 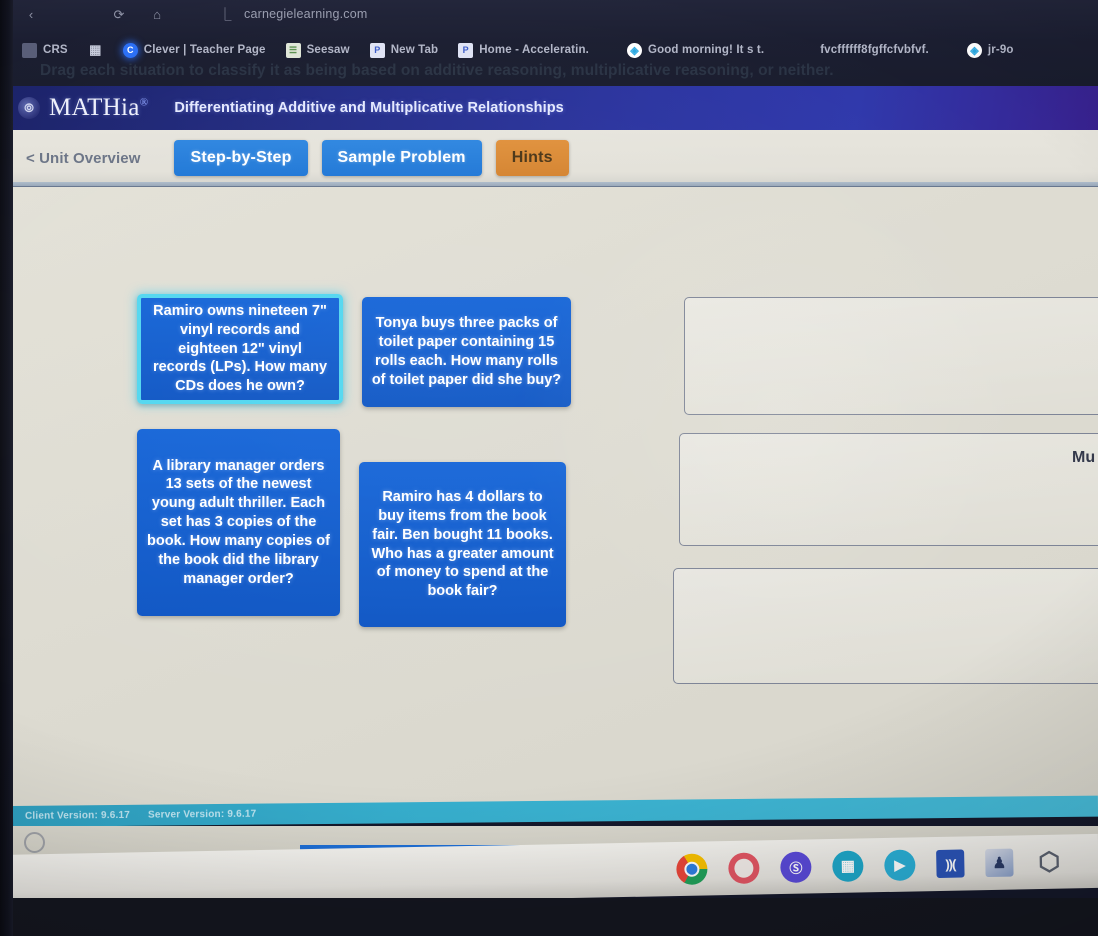 What do you see at coordinates (885, 626) in the screenshot?
I see `dropzone-neither` at bounding box center [885, 626].